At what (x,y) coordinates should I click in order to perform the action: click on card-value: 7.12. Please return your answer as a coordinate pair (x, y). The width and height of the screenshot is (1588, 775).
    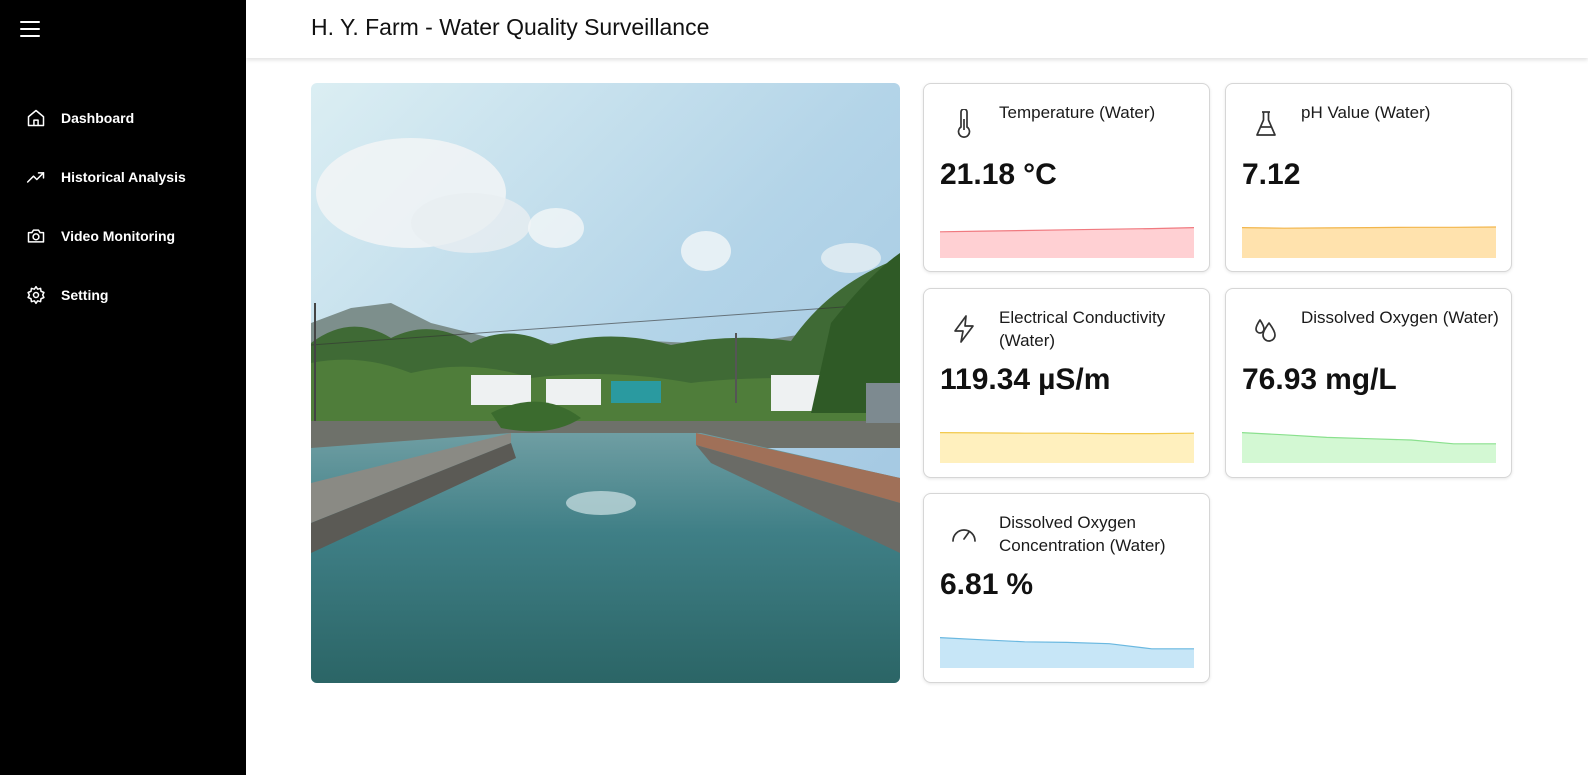
    Looking at the image, I should click on (1275, 175).